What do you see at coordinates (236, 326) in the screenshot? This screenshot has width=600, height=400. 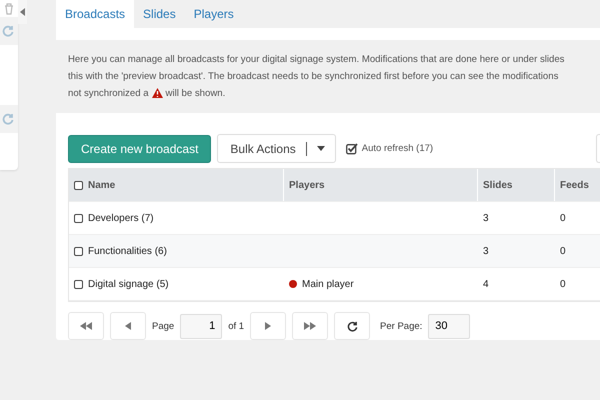 I see `page-count: of 1` at bounding box center [236, 326].